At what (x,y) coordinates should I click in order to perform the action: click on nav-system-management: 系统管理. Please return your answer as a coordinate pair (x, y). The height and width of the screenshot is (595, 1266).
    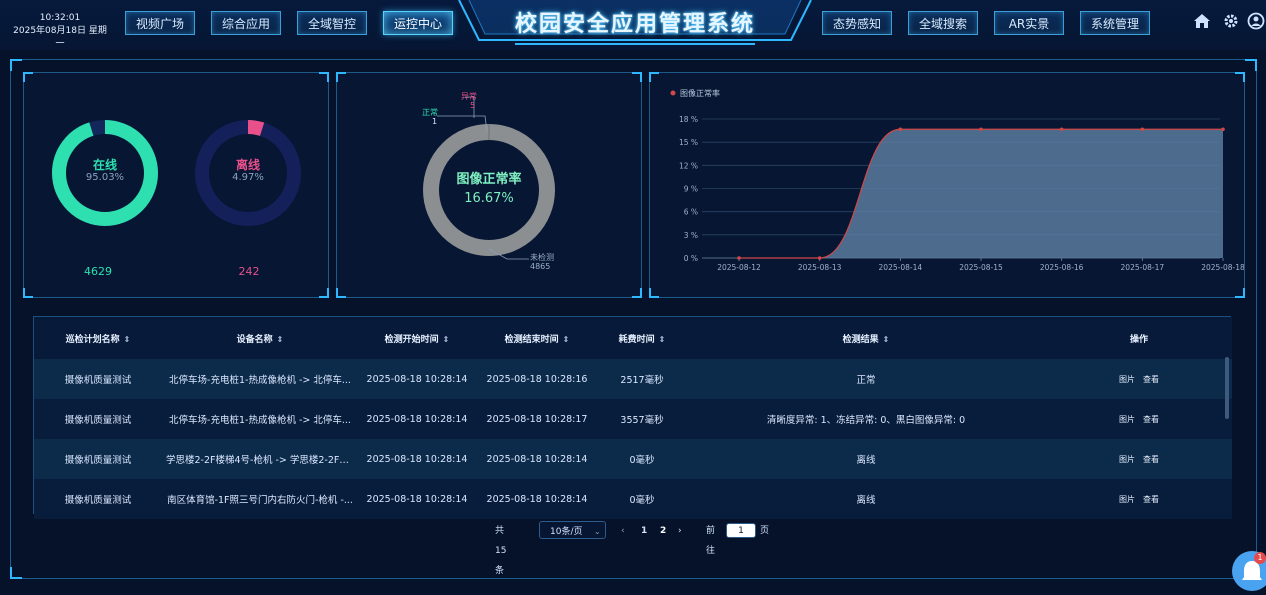
    Looking at the image, I should click on (1115, 23).